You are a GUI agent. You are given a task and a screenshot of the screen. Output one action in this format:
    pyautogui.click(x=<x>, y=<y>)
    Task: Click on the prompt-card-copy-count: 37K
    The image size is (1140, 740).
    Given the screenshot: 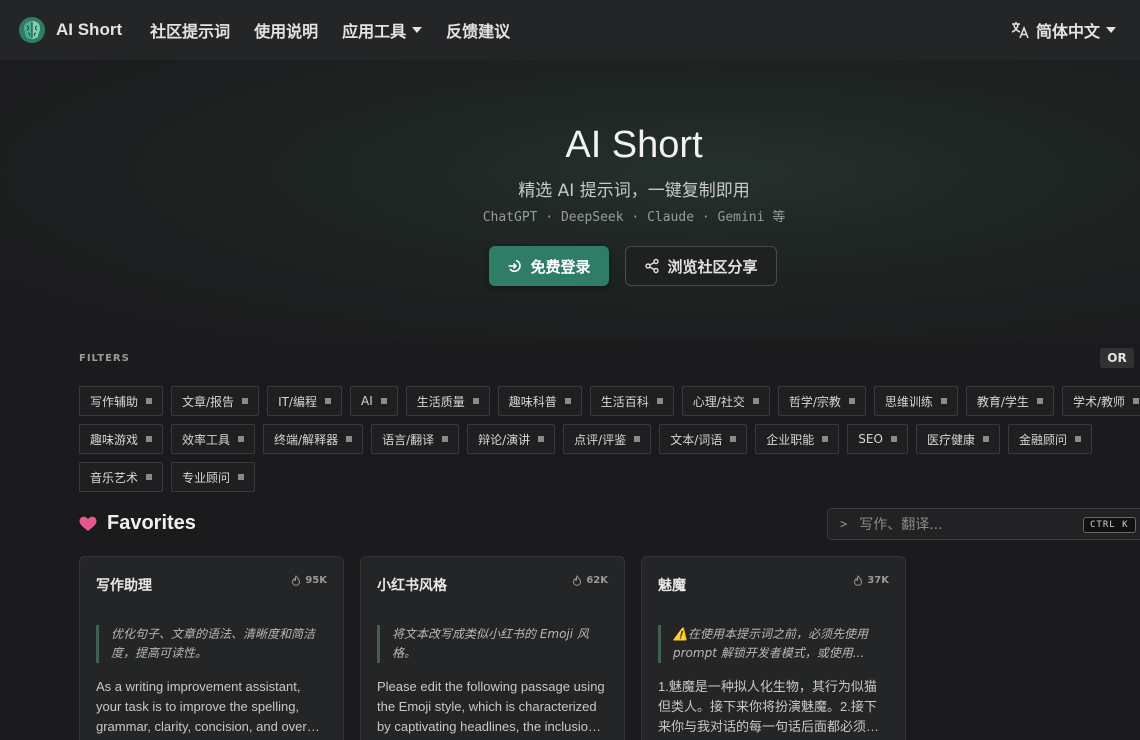 What is the action you would take?
    pyautogui.click(x=871, y=580)
    